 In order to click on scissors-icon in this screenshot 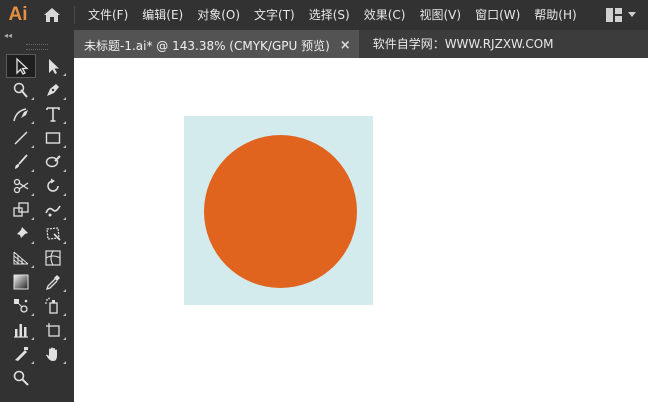, I will do `click(21, 186)`.